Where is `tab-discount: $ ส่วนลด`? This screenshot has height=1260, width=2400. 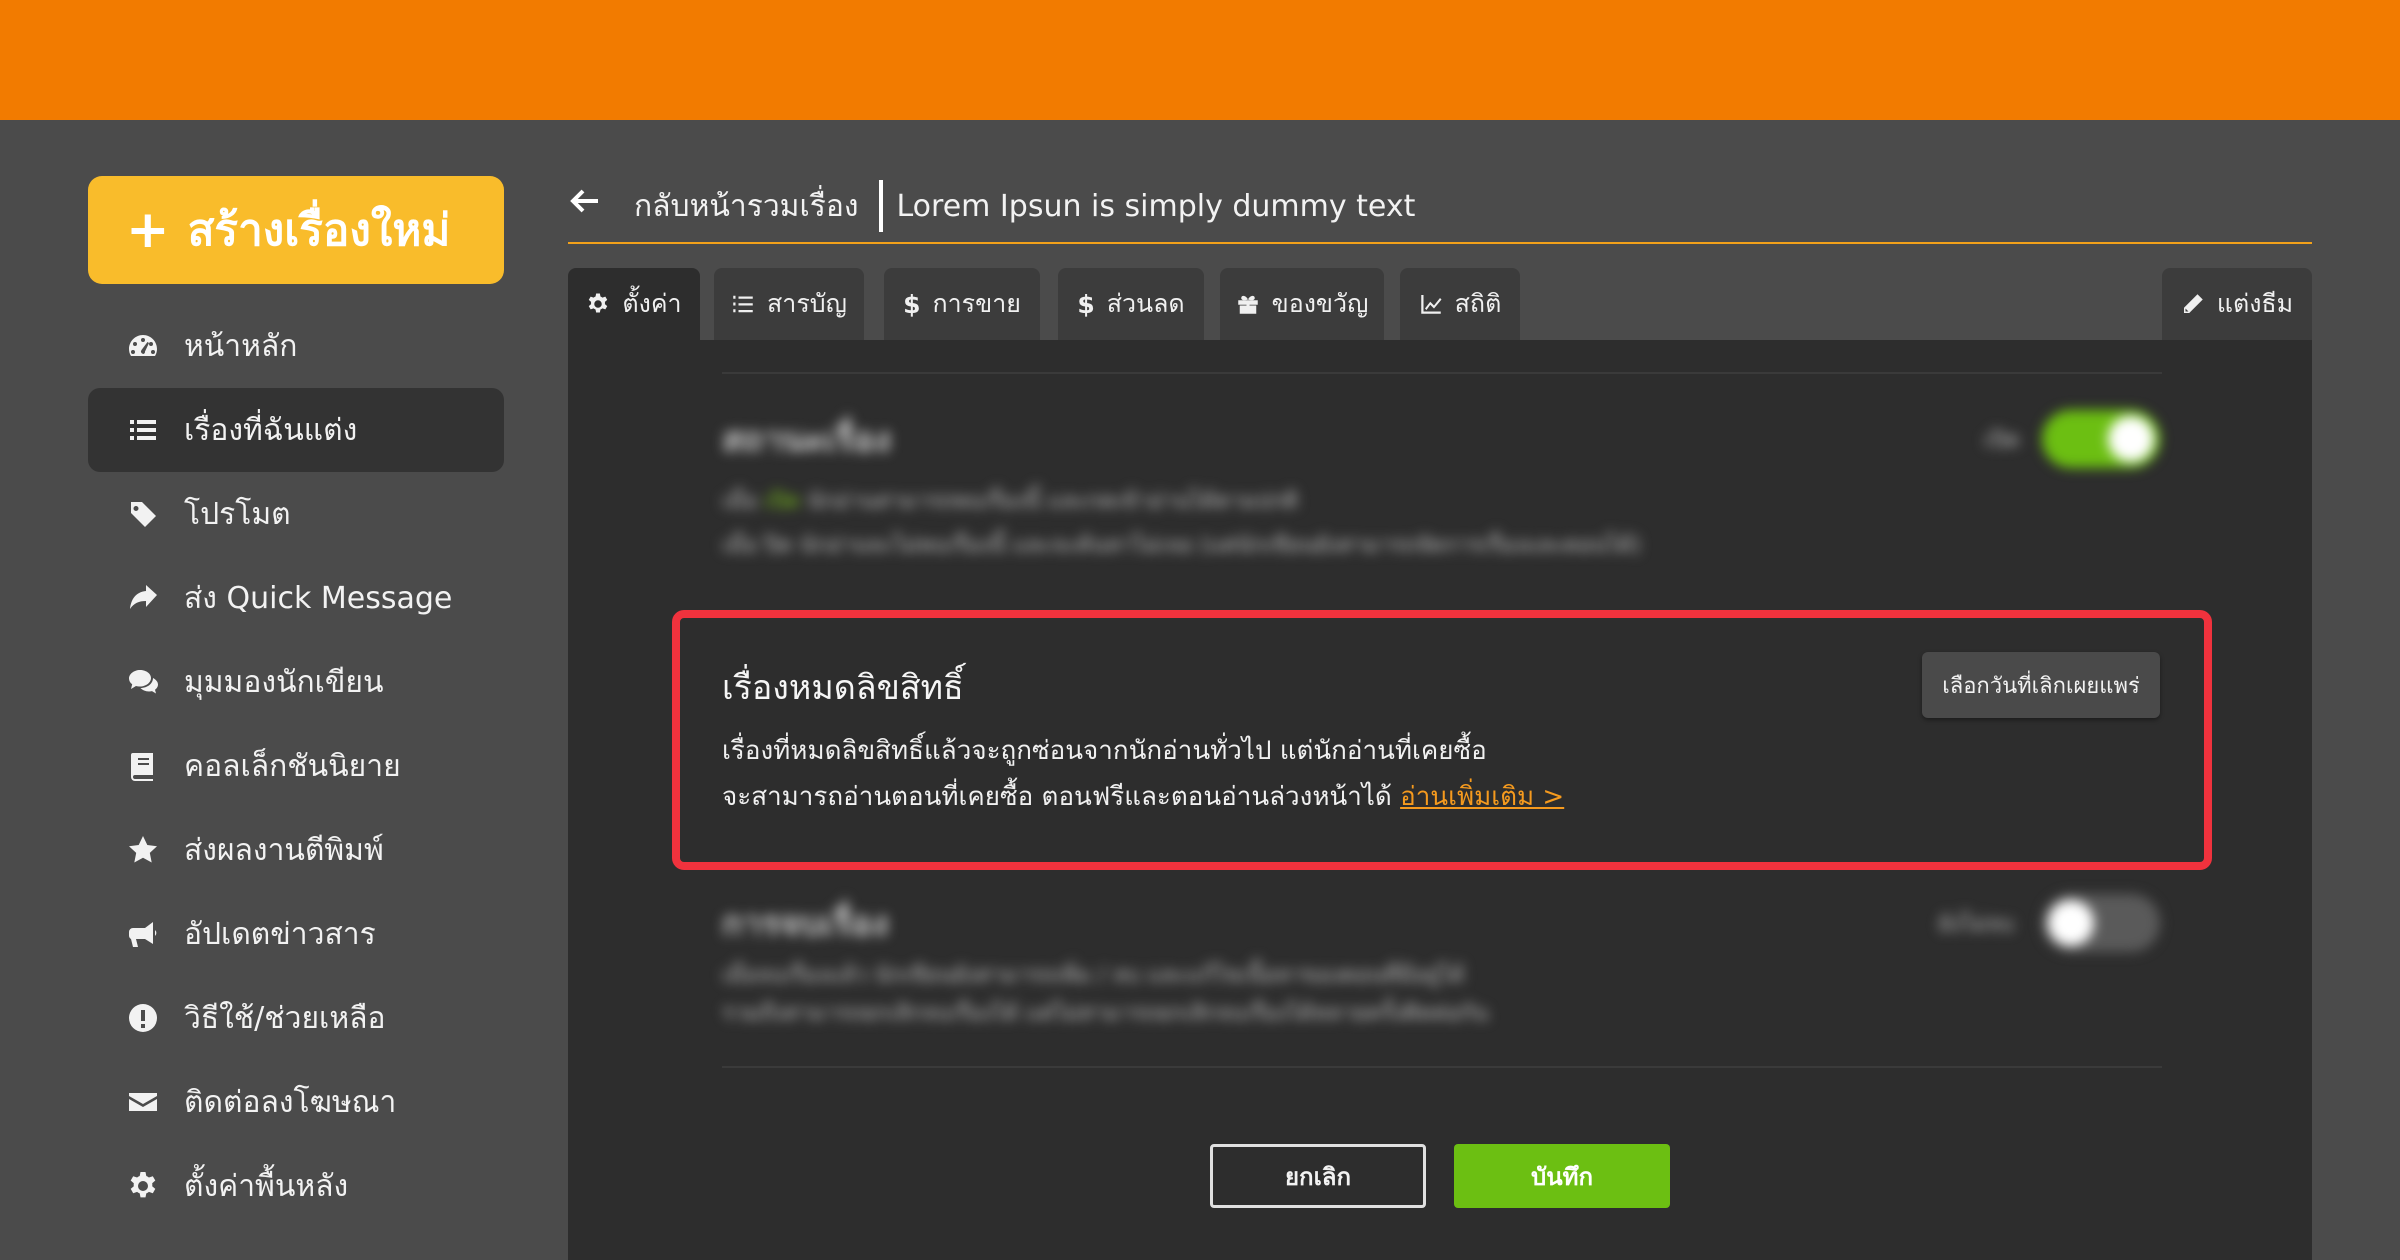
tab-discount: $ ส่วนลด is located at coordinates (1131, 304).